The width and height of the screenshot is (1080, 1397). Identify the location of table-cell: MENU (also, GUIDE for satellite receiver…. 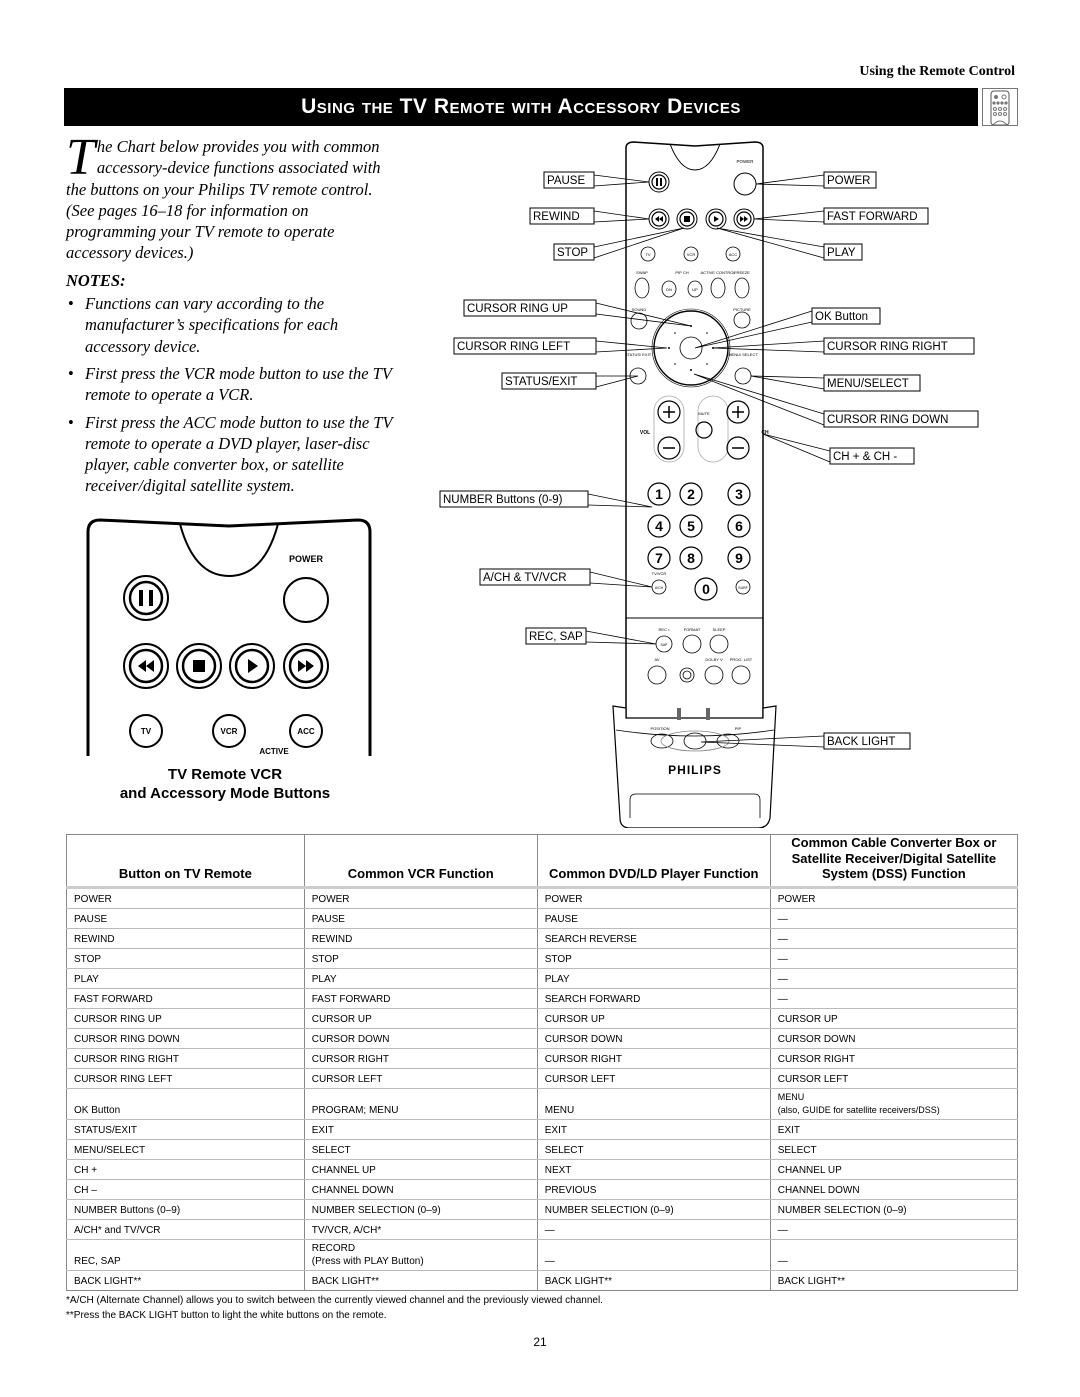
(893, 1104).